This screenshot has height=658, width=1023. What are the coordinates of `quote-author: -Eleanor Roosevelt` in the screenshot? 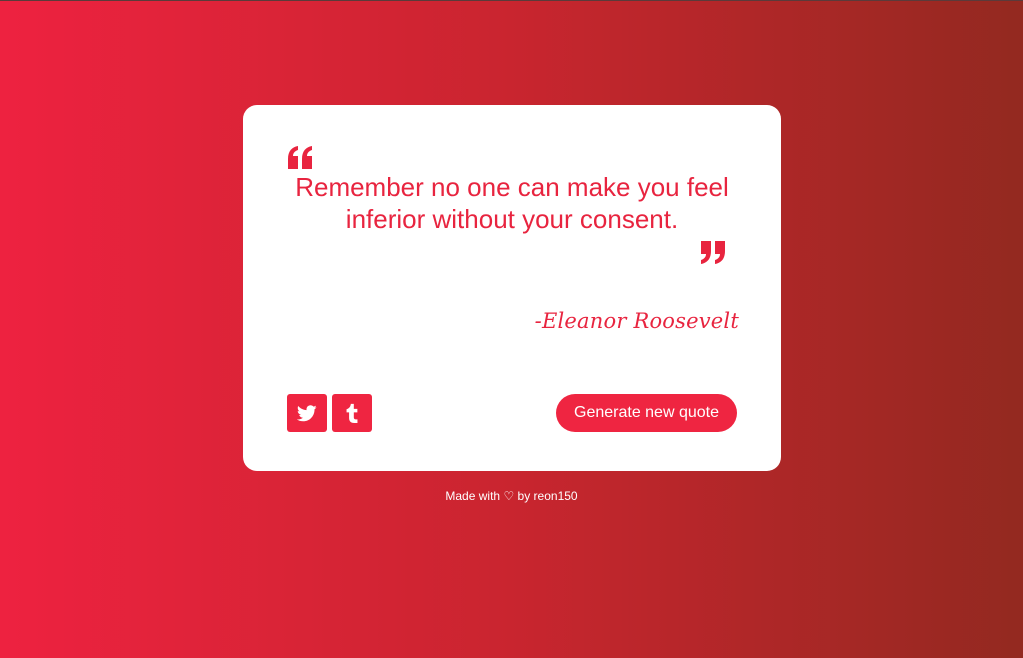 It's located at (636, 321).